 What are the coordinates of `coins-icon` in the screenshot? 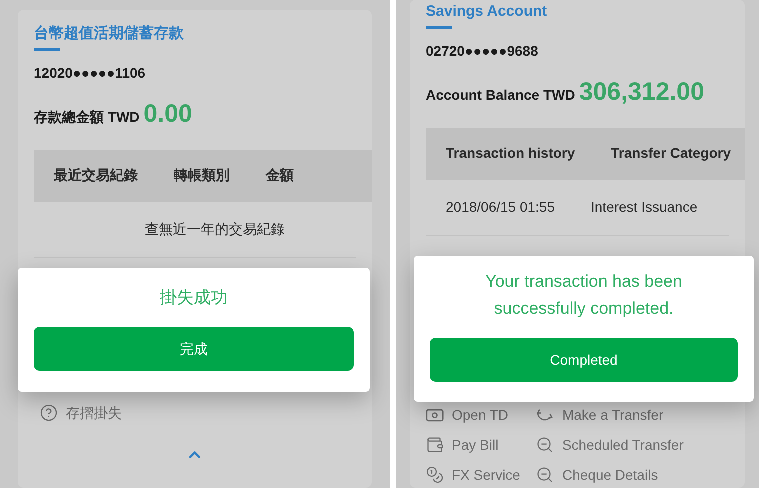 It's located at (435, 475).